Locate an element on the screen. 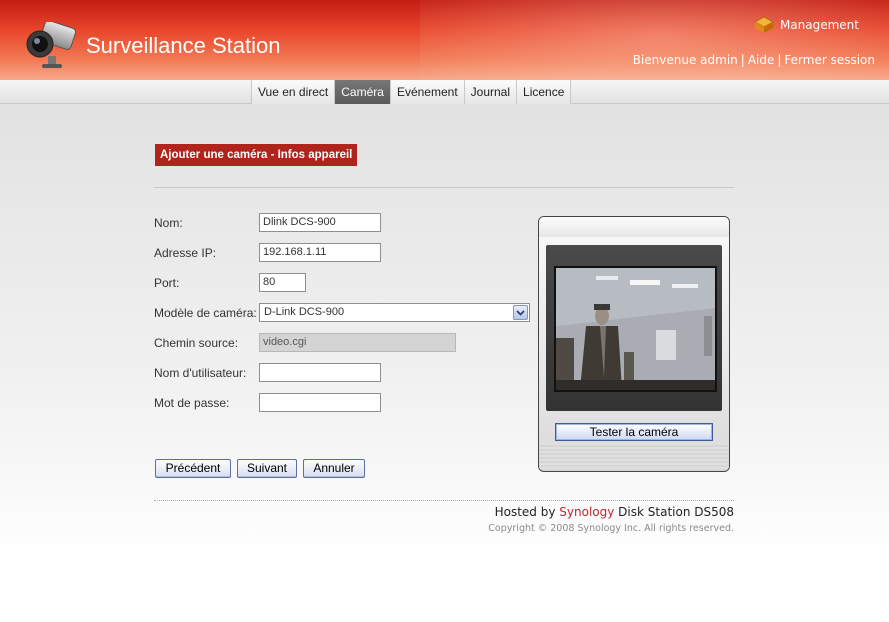 The image size is (889, 622). preview-screen is located at coordinates (634, 328).